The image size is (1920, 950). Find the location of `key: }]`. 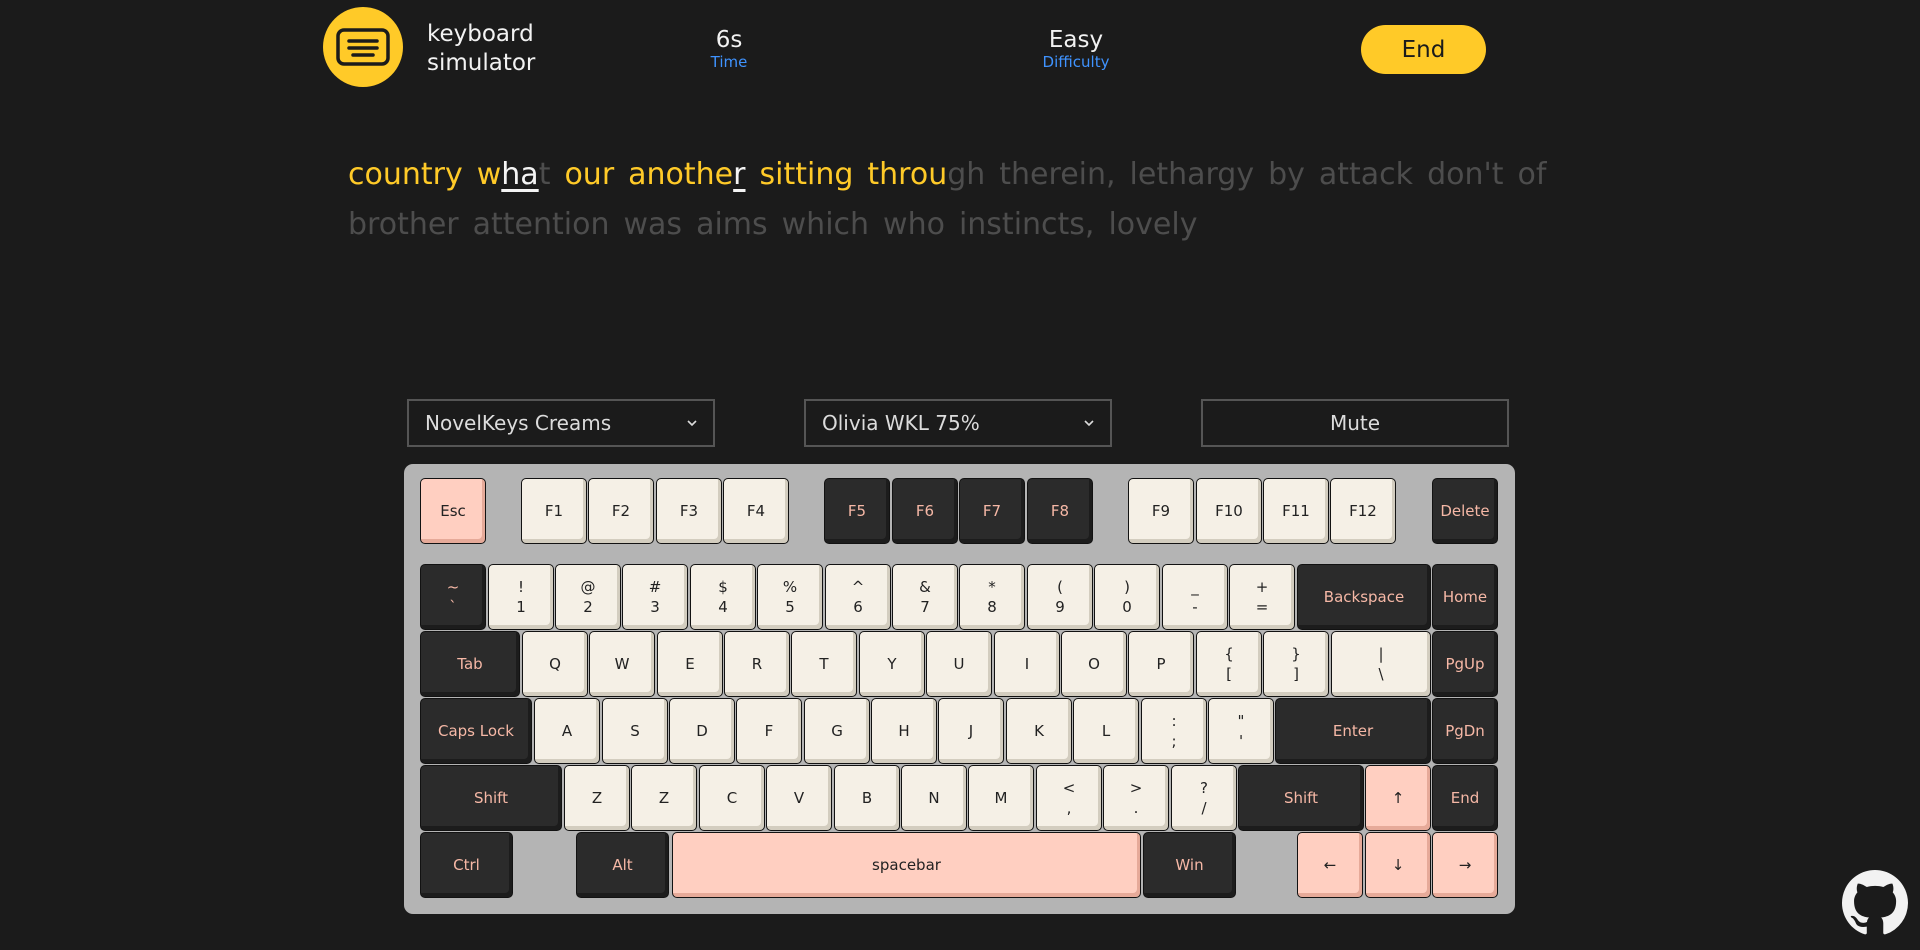

key: }] is located at coordinates (1296, 664).